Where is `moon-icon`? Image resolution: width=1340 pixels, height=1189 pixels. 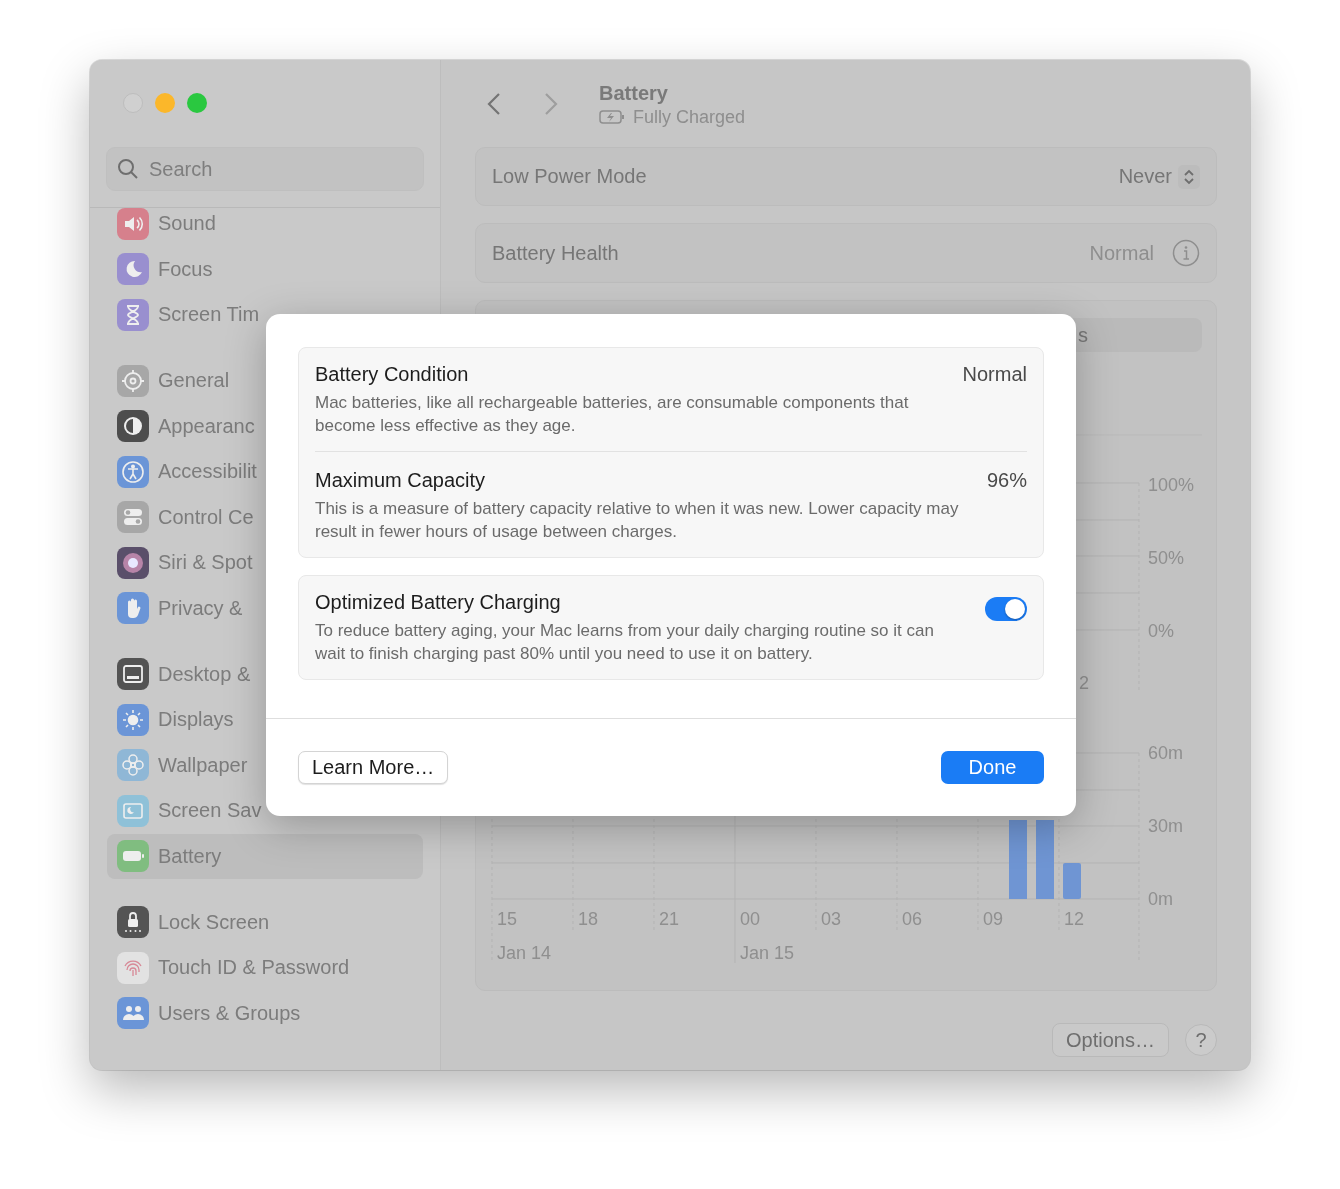 moon-icon is located at coordinates (133, 269).